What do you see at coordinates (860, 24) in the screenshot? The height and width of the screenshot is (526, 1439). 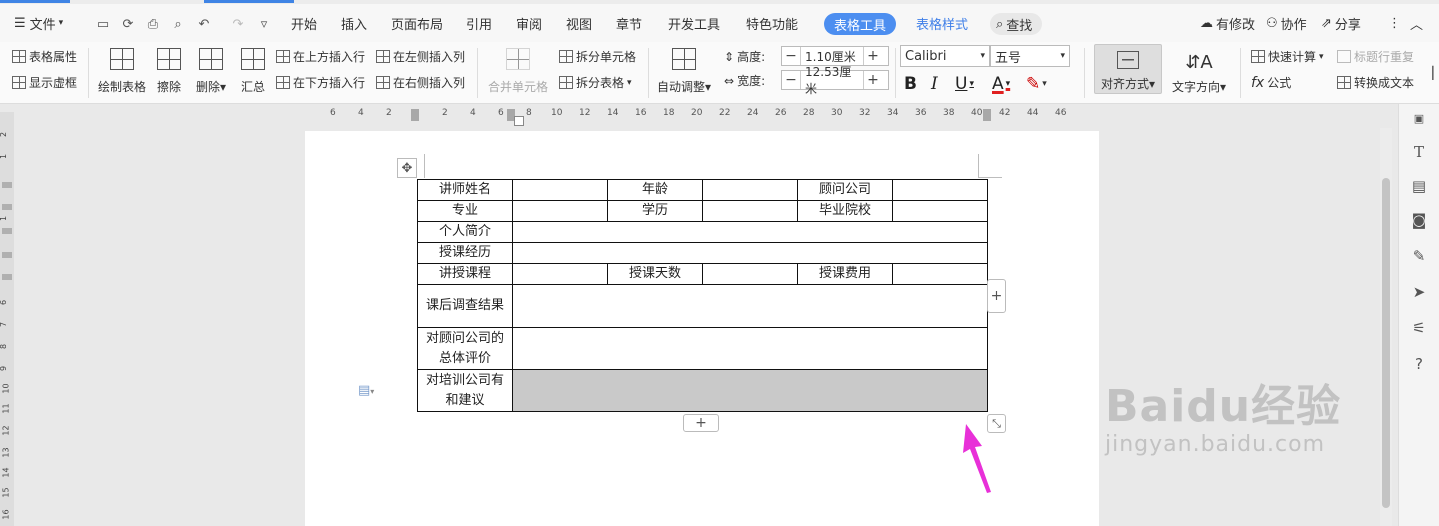 I see `tab-table-tools: 表格工具` at bounding box center [860, 24].